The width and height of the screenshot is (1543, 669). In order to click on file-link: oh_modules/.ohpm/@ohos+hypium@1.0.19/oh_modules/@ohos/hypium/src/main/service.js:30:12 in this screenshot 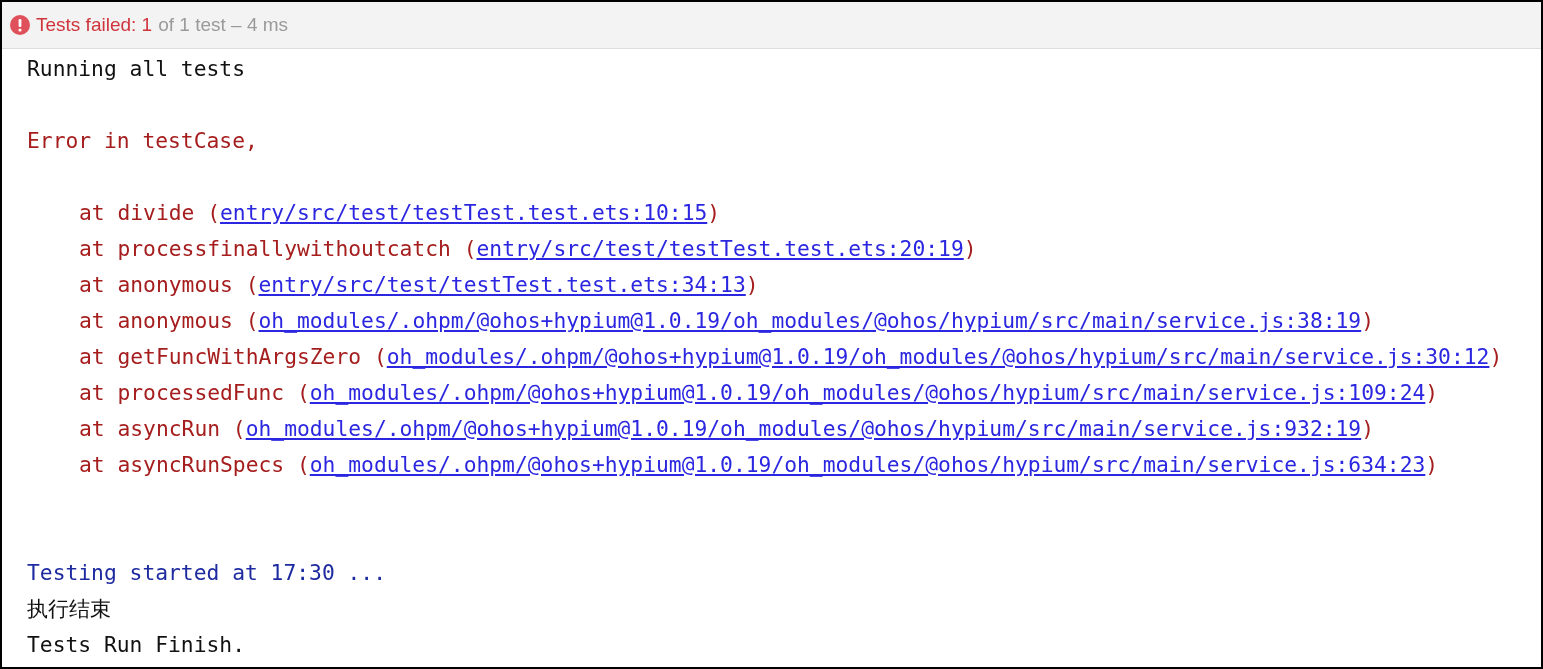, I will do `click(938, 356)`.